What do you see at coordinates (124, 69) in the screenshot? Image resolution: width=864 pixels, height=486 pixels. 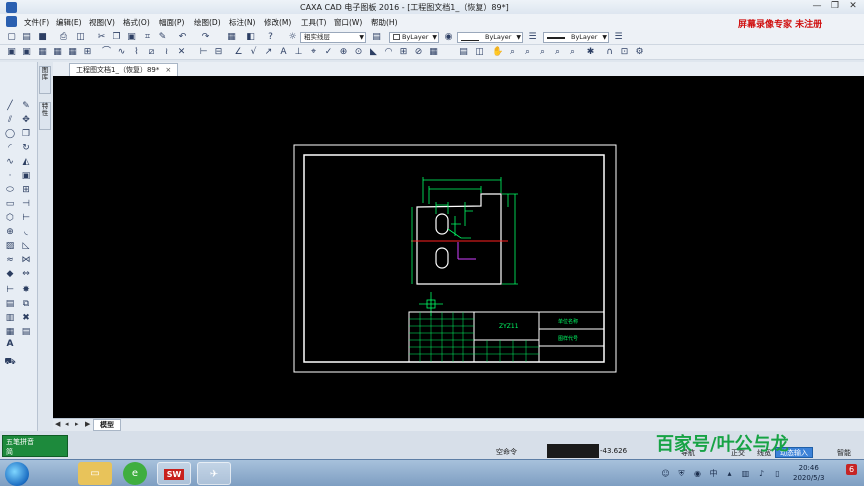 I see `document-tab: 工程图文档1_（恢复）89* ×` at bounding box center [124, 69].